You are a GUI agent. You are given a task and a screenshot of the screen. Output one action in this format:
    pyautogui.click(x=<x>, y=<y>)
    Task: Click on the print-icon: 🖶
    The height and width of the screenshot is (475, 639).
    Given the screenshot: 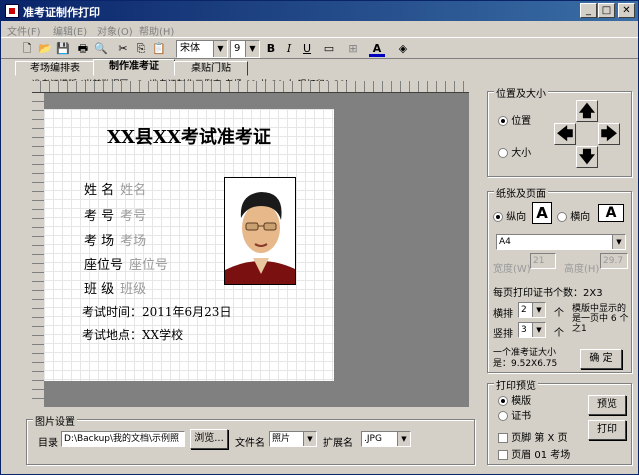 What is the action you would take?
    pyautogui.click(x=83, y=49)
    